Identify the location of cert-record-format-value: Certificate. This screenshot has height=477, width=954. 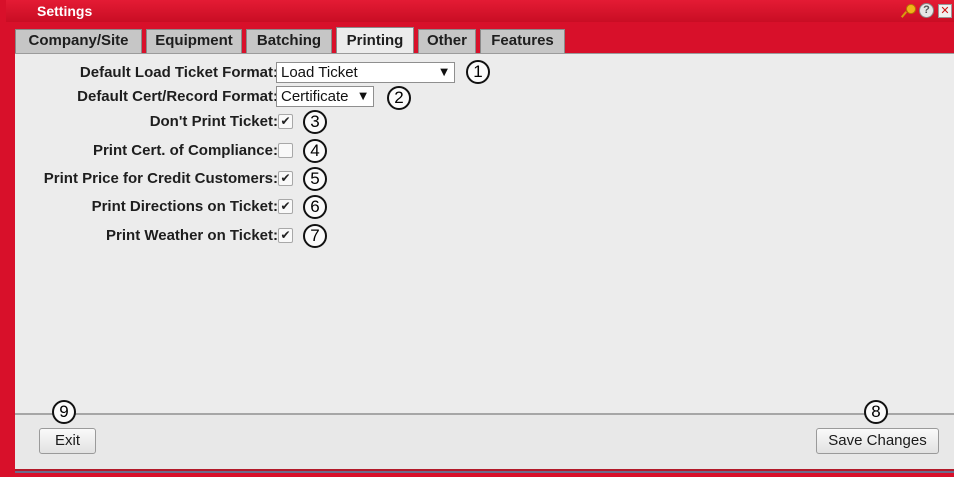
(315, 96).